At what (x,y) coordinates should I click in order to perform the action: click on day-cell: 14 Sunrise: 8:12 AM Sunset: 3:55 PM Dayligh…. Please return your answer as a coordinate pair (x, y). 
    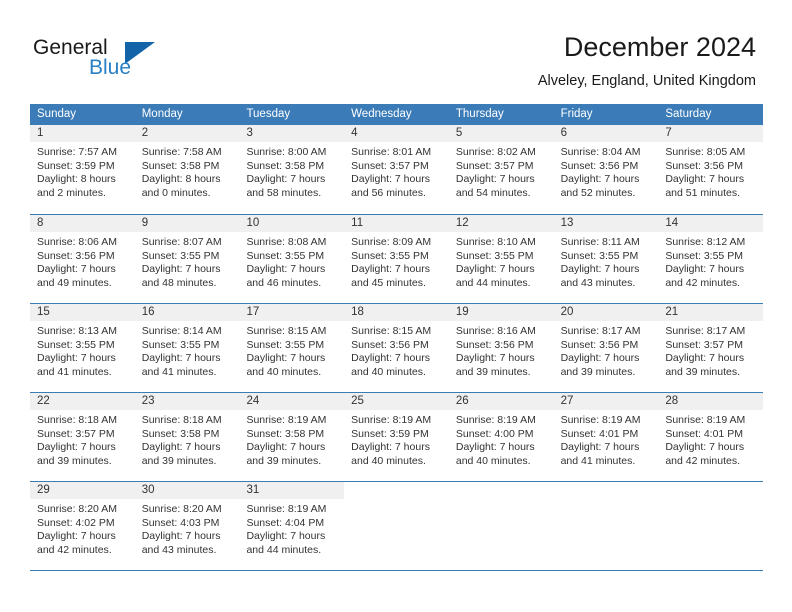
    Looking at the image, I should click on (711, 259).